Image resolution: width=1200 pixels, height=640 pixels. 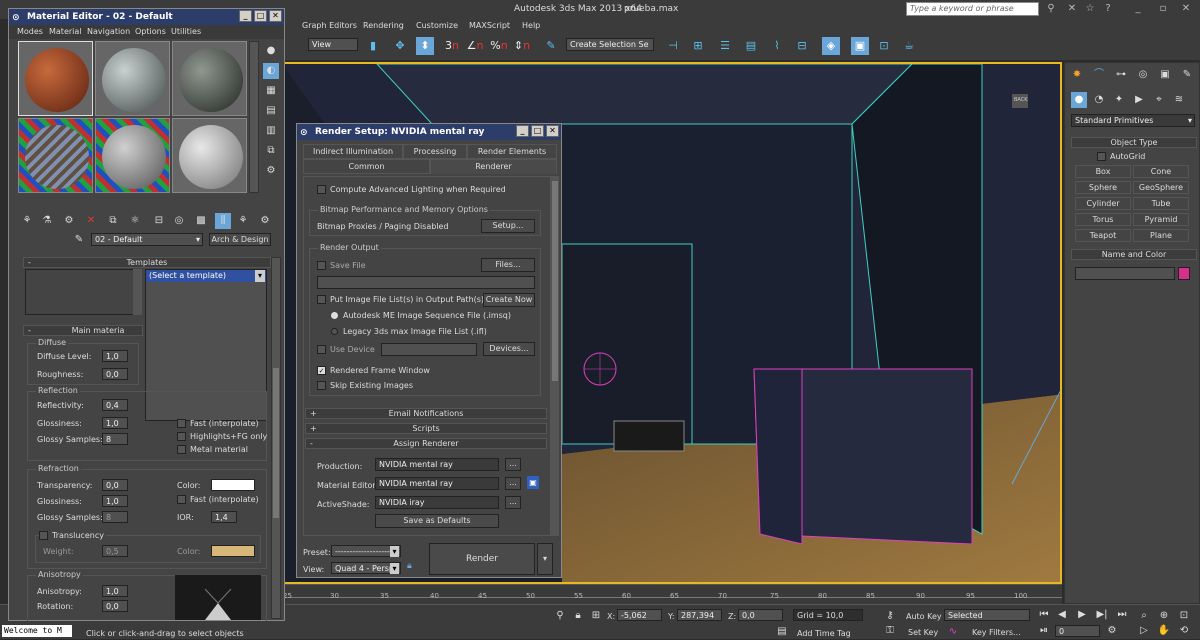 What do you see at coordinates (373, 370) in the screenshot?
I see `rendered-frame-checkbox: ✓ Rendered Frame Window` at bounding box center [373, 370].